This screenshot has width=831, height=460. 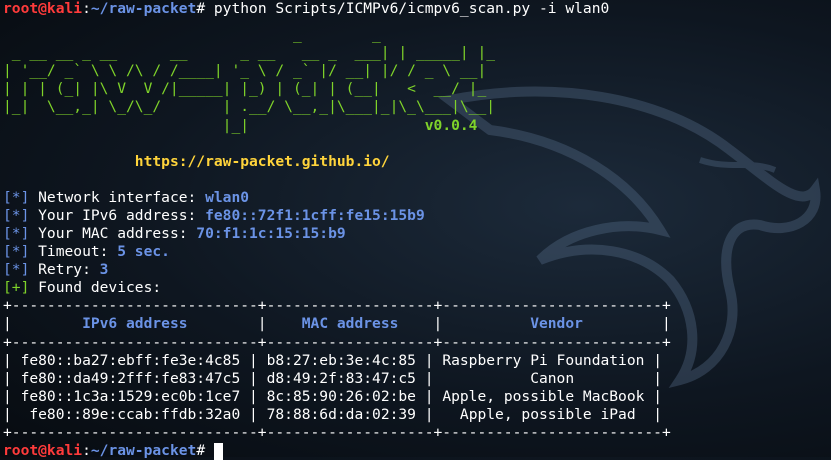 I want to click on info-line: [*] Timeout: 5 sec., so click(x=86, y=252).